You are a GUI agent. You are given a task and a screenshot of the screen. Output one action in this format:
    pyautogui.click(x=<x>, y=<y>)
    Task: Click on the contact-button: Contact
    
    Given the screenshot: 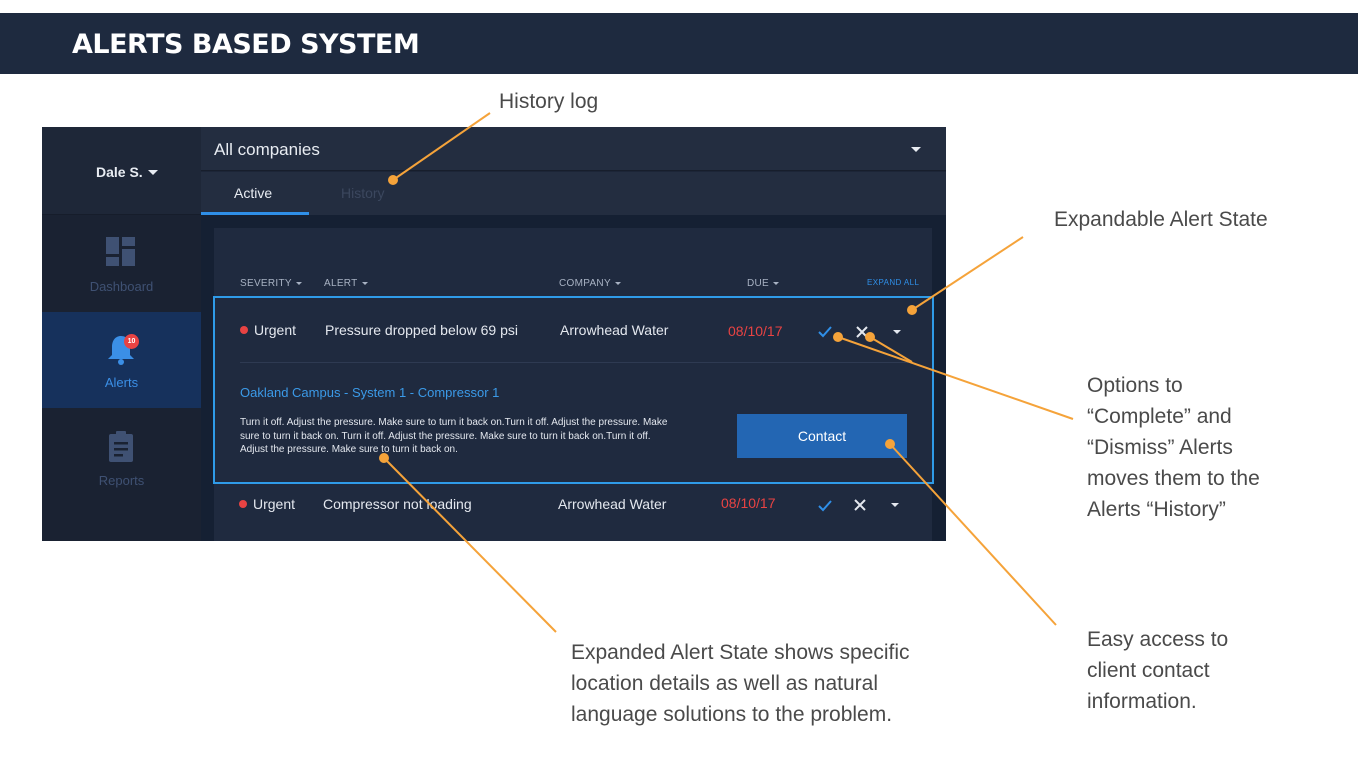 What is the action you would take?
    pyautogui.click(x=822, y=436)
    